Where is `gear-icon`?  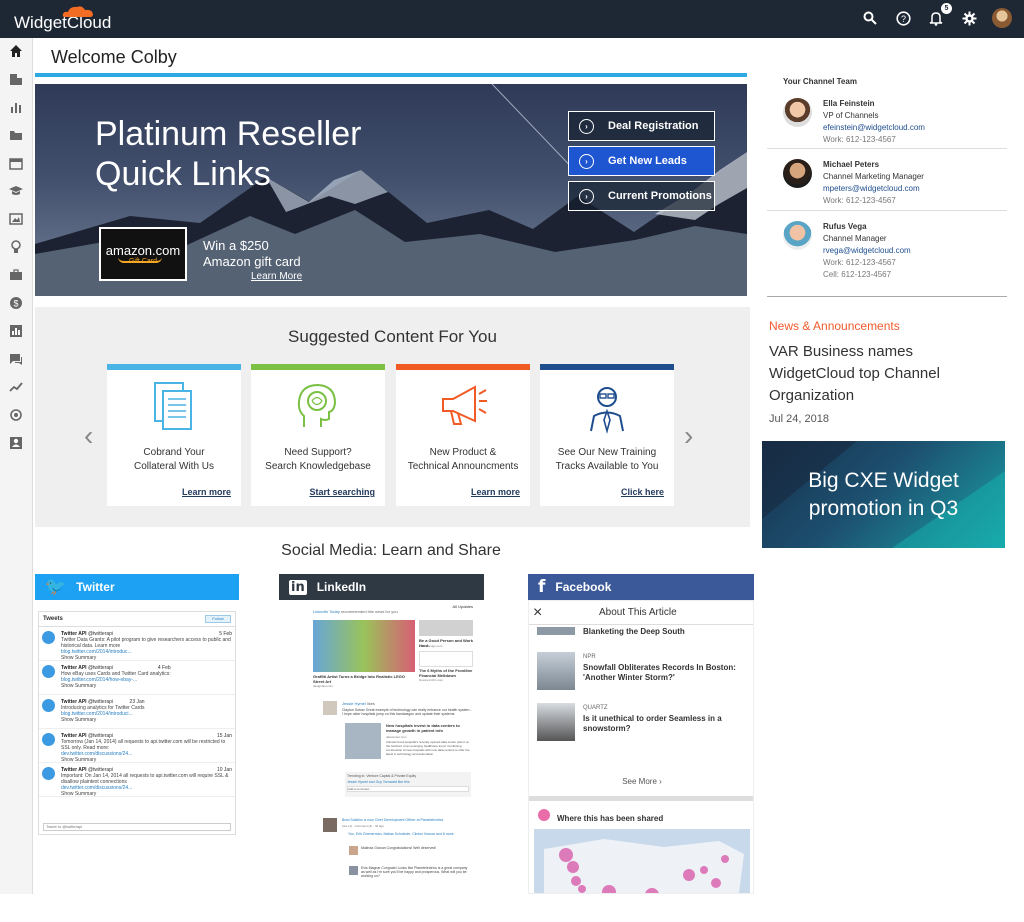 gear-icon is located at coordinates (969, 18).